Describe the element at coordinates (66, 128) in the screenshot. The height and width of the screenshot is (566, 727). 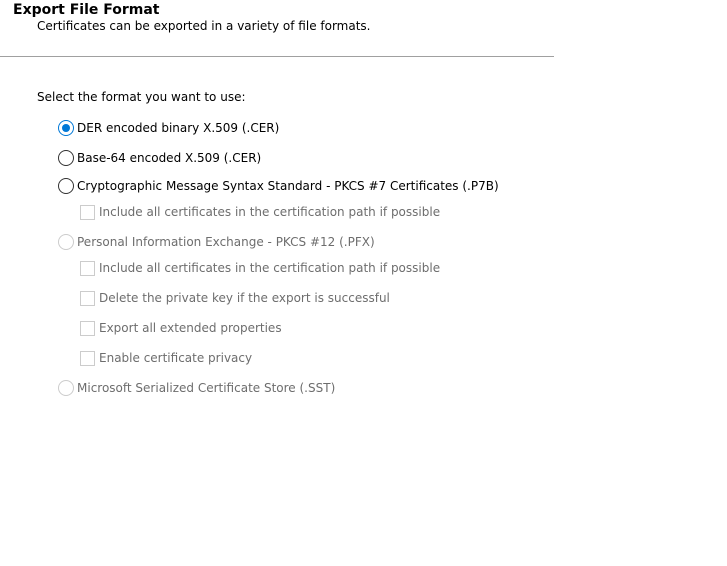
I see `der-radio-button` at that location.